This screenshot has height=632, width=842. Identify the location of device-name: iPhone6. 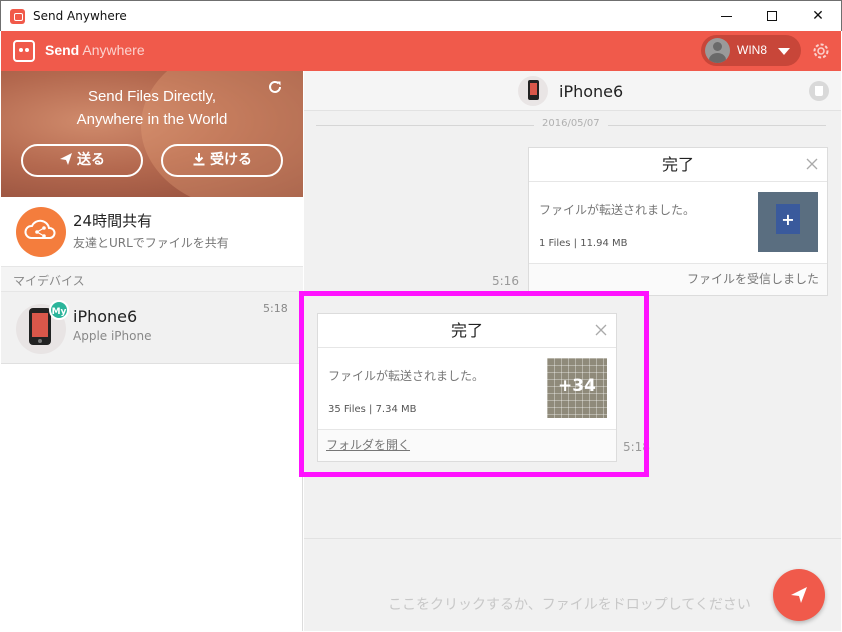
(105, 316).